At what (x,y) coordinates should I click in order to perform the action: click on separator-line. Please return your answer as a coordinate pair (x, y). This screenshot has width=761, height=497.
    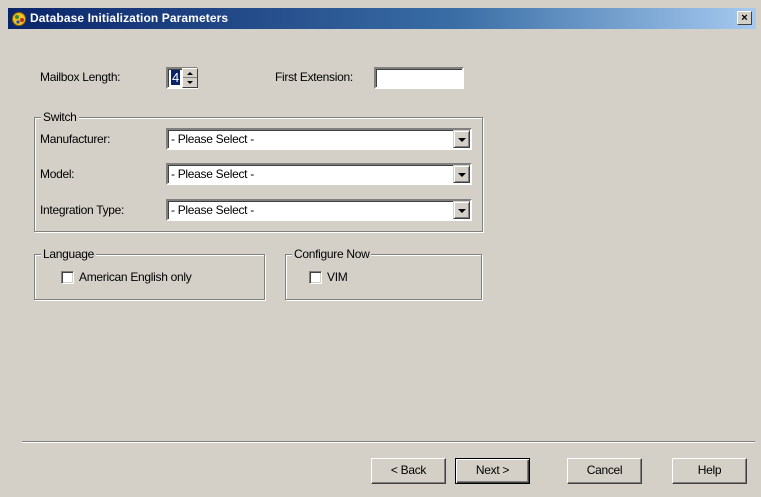
    Looking at the image, I should click on (388, 442).